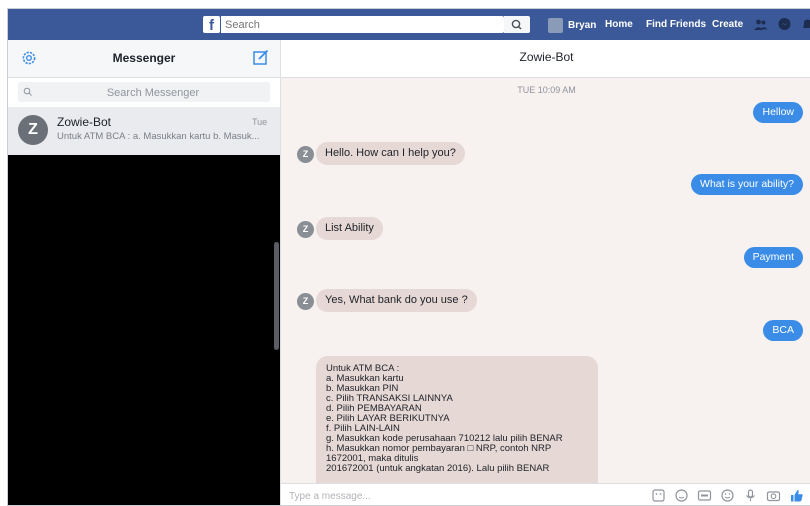 The image size is (810, 506). Describe the element at coordinates (343, 24) in the screenshot. I see `facebook-search-input` at that location.